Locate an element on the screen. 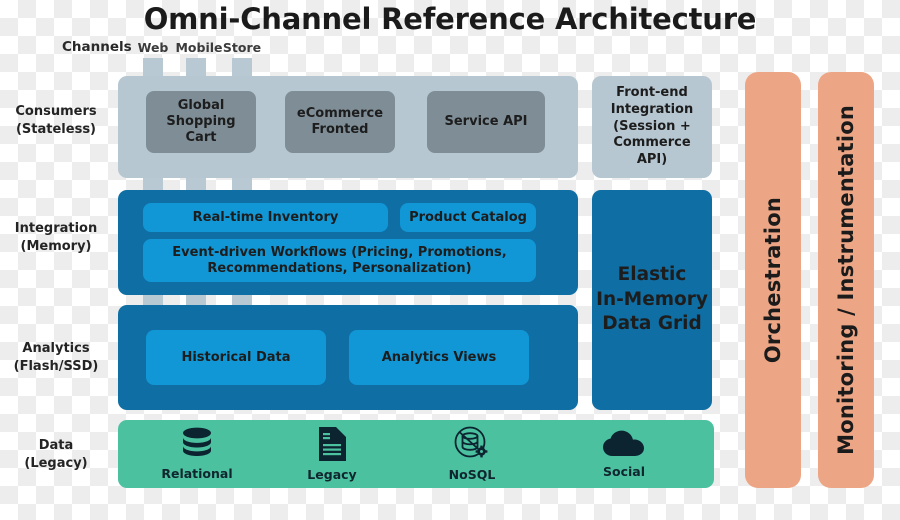 The height and width of the screenshot is (520, 900). row-label-consumers-line2: (Stateless) is located at coordinates (55, 129).